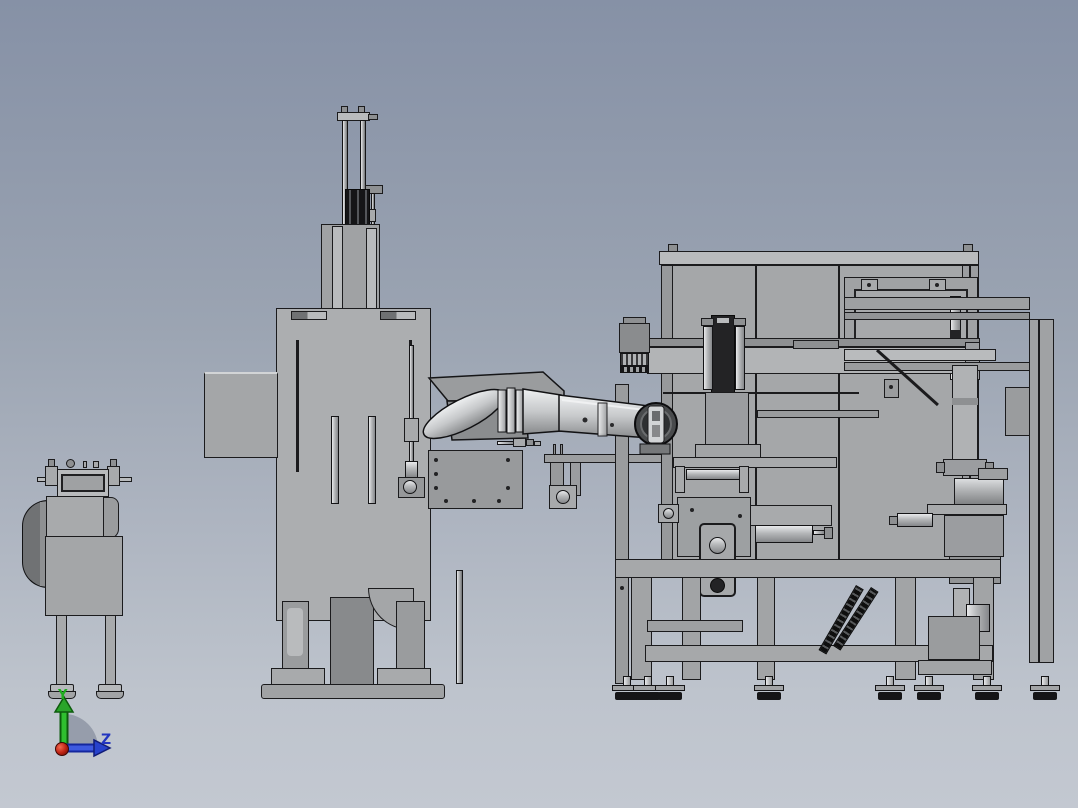 Image resolution: width=1078 pixels, height=808 pixels. What do you see at coordinates (511, 410) in the screenshot?
I see `robot-elbow-ring2` at bounding box center [511, 410].